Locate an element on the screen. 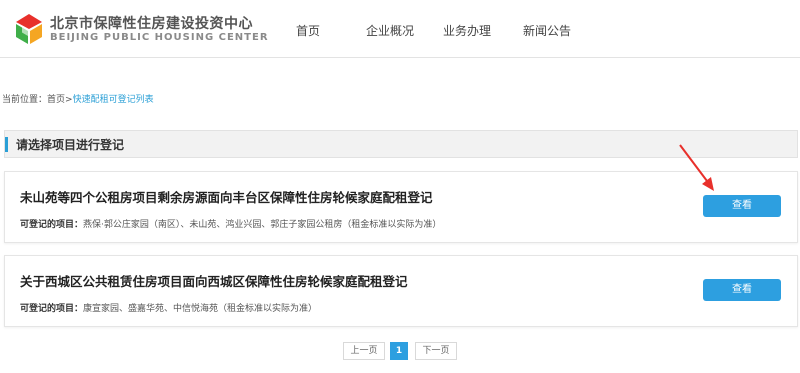 The height and width of the screenshot is (373, 800). brand-name-en: BEIJING PUBLIC HOUSING CENTER is located at coordinates (159, 37).